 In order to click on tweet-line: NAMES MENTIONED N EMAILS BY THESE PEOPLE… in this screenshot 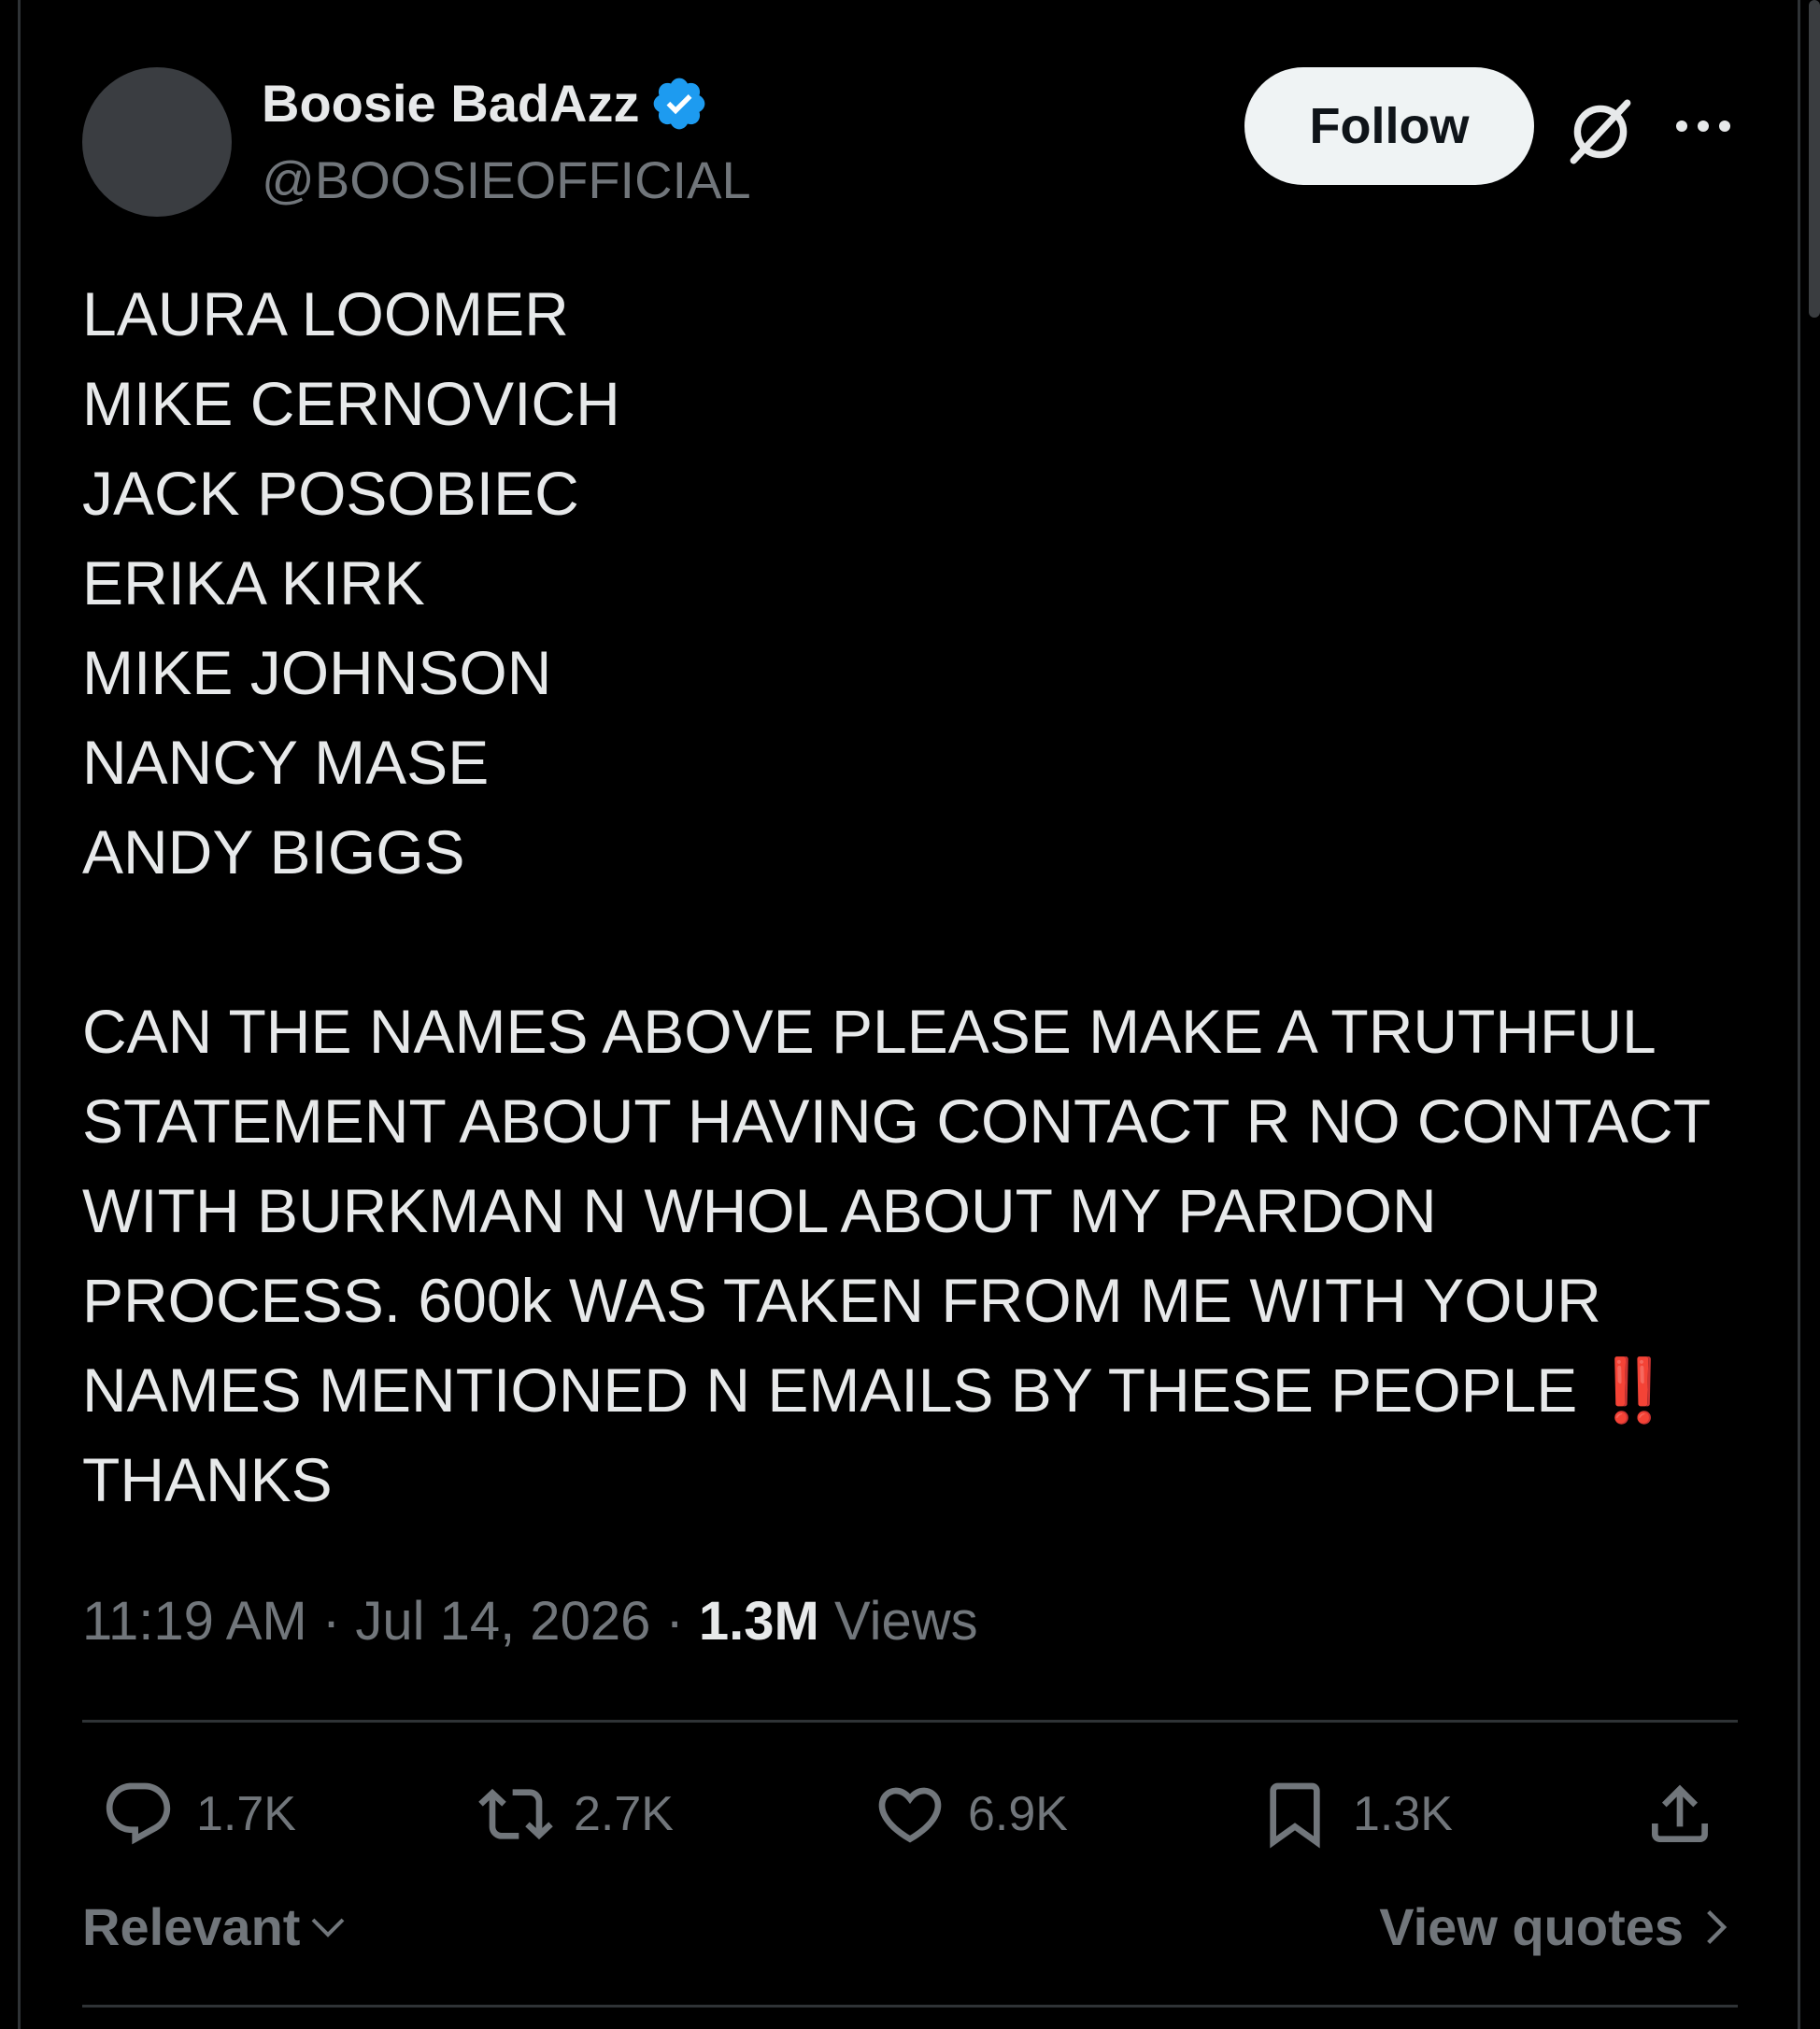, I will do `click(923, 1390)`.